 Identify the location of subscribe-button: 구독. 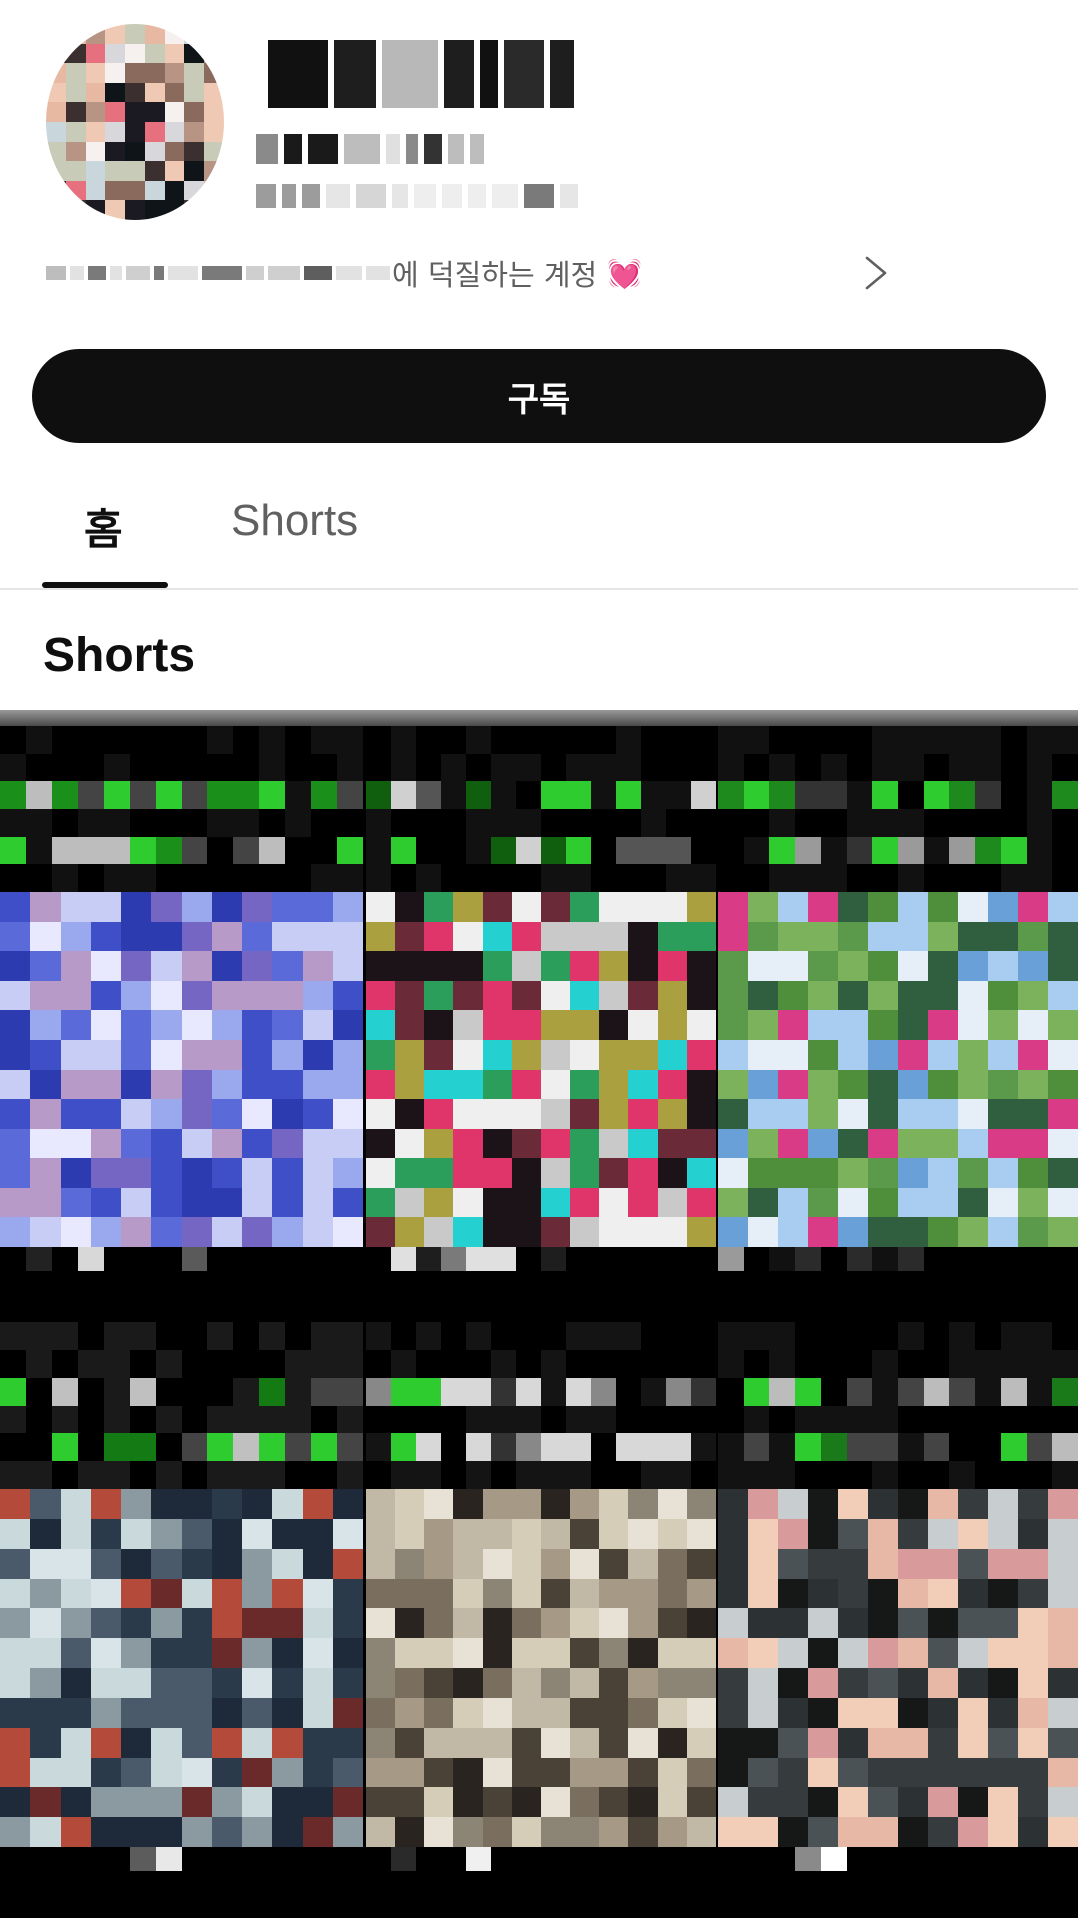
(539, 396).